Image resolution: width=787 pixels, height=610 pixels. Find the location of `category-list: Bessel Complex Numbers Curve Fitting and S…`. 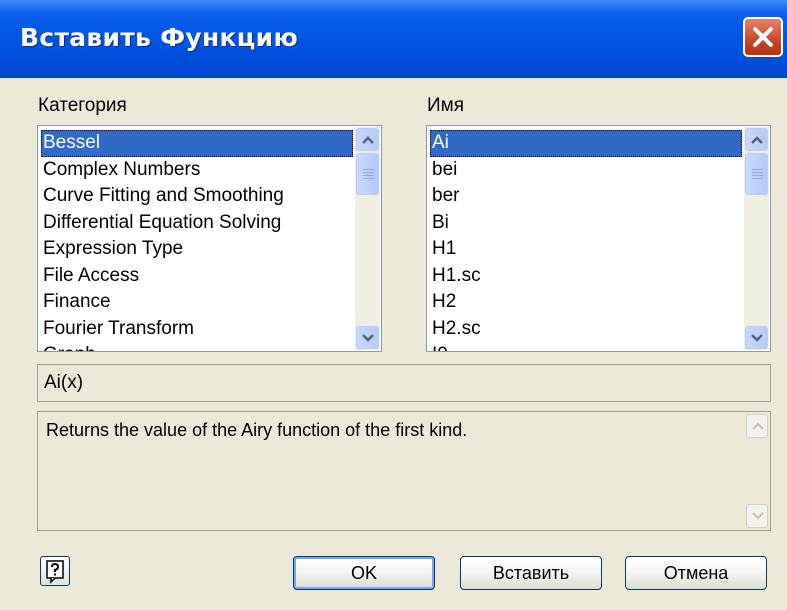

category-list: Bessel Complex Numbers Curve Fitting and S… is located at coordinates (197, 240).